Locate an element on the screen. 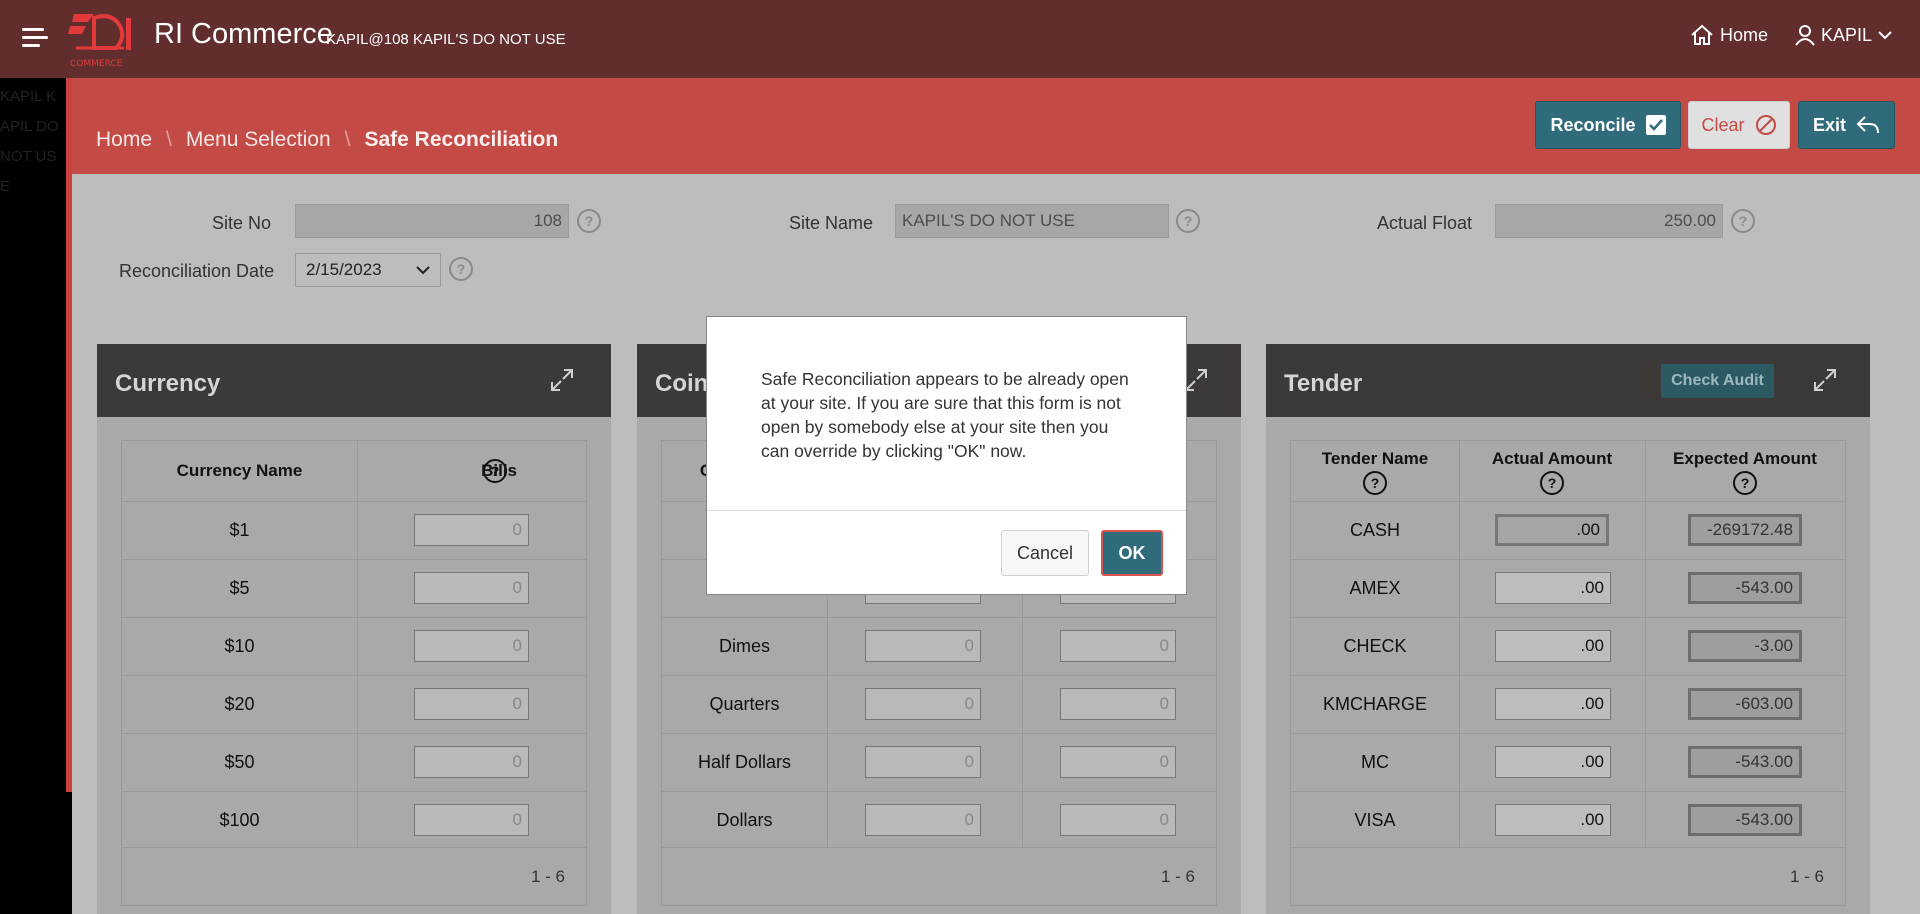  currency-region-header: Currency is located at coordinates (354, 380).